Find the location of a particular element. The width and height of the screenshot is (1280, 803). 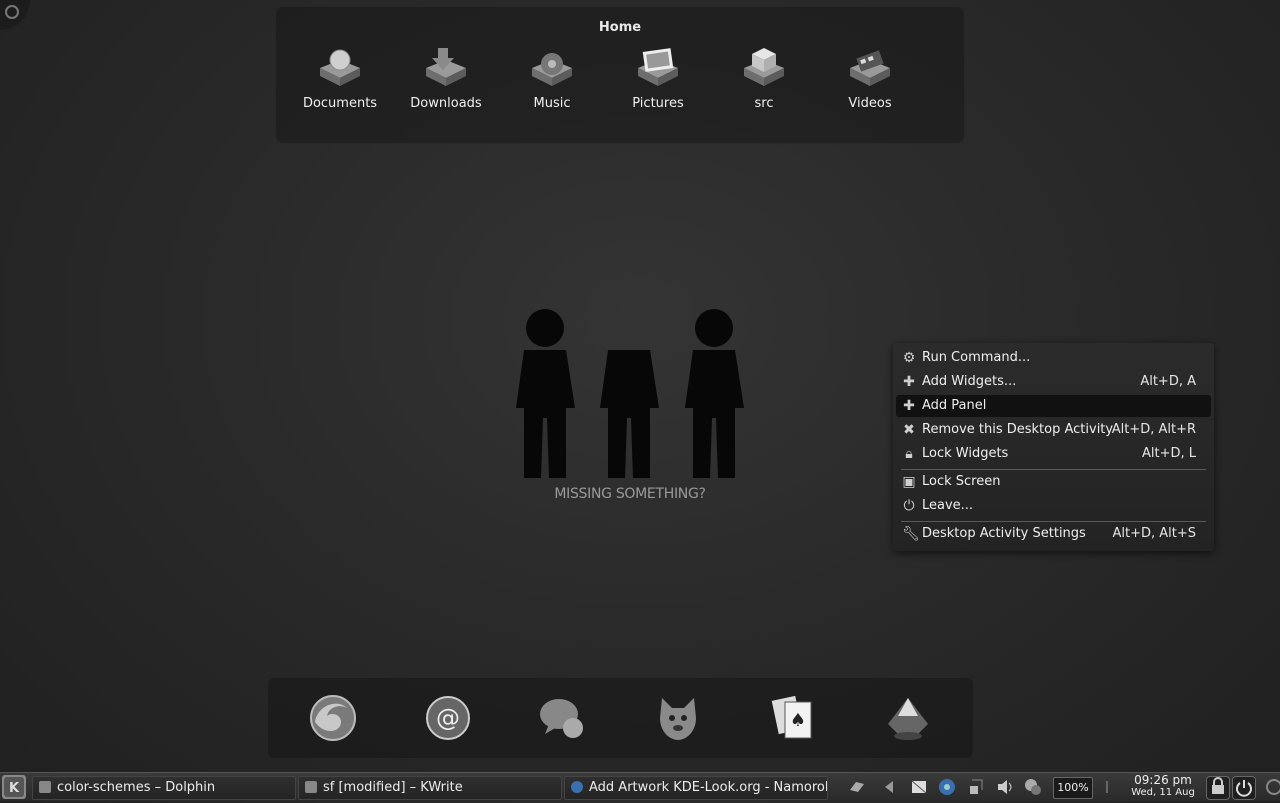

svg-text: K is located at coordinates (14, 788).